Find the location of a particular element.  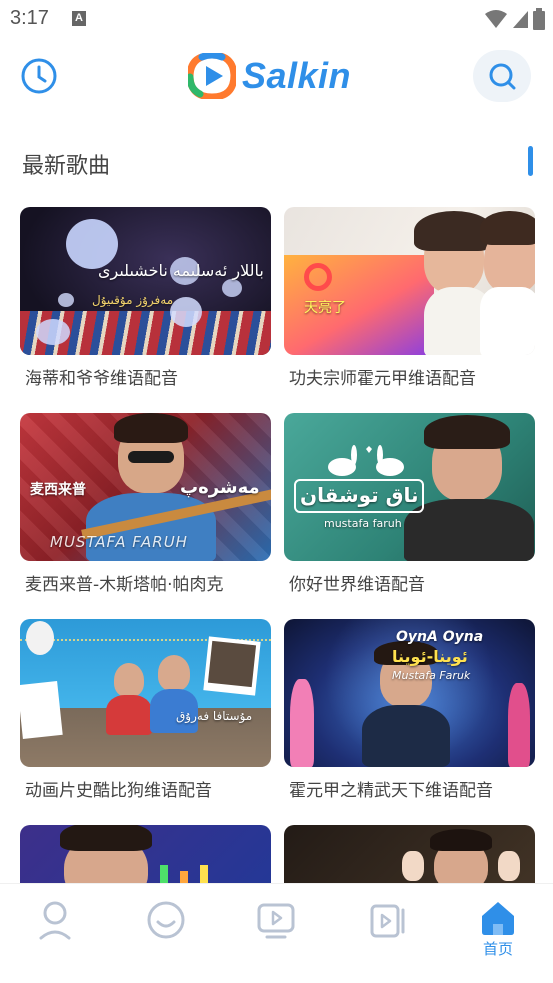

nav-home: 首页 is located at coordinates (498, 931).